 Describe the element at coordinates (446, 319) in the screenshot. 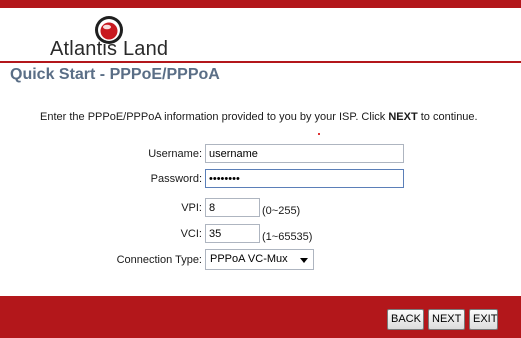

I see `next-button: NEXT` at that location.